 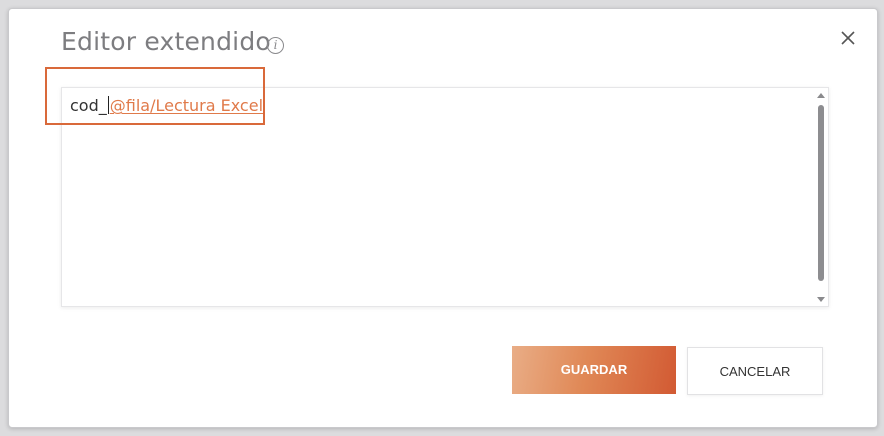 I want to click on text-caret, so click(x=108, y=105).